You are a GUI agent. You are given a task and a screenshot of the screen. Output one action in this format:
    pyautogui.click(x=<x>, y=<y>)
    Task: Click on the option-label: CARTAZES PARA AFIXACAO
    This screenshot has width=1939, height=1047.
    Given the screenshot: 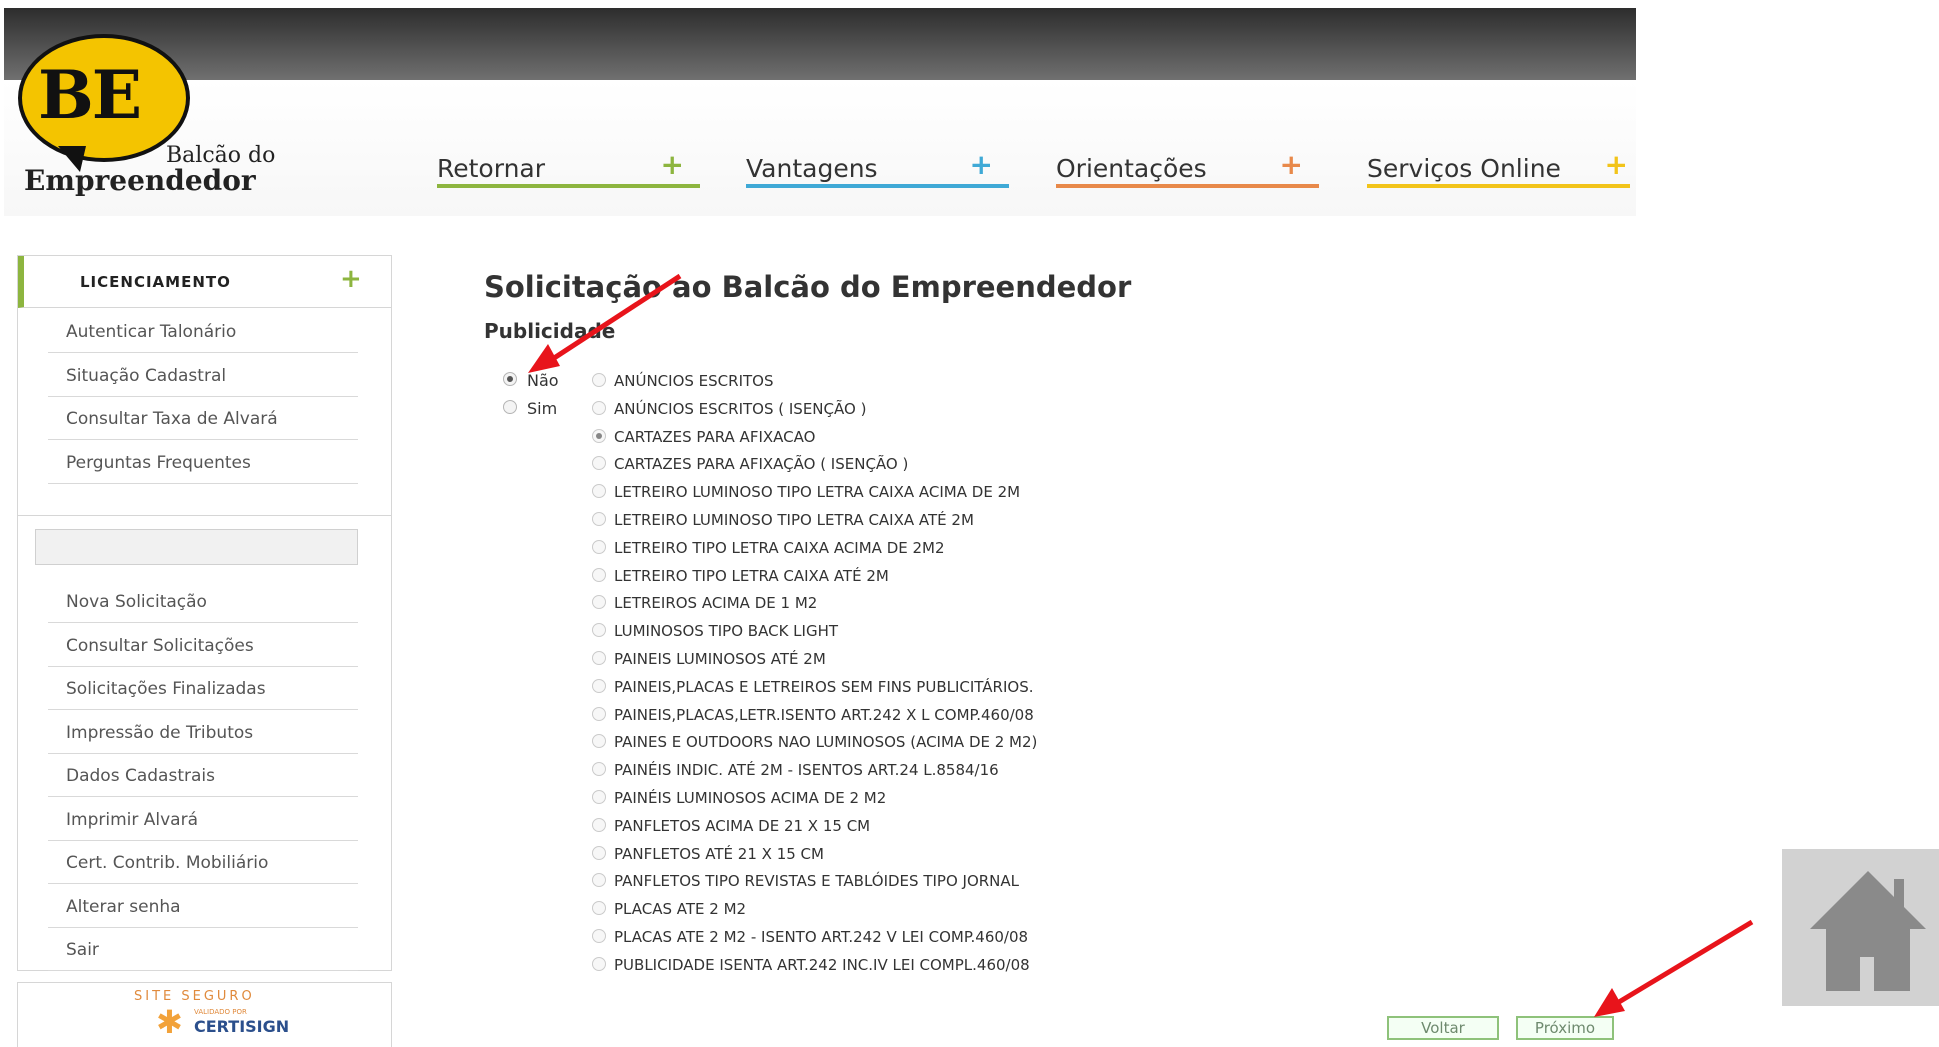 What is the action you would take?
    pyautogui.click(x=715, y=436)
    